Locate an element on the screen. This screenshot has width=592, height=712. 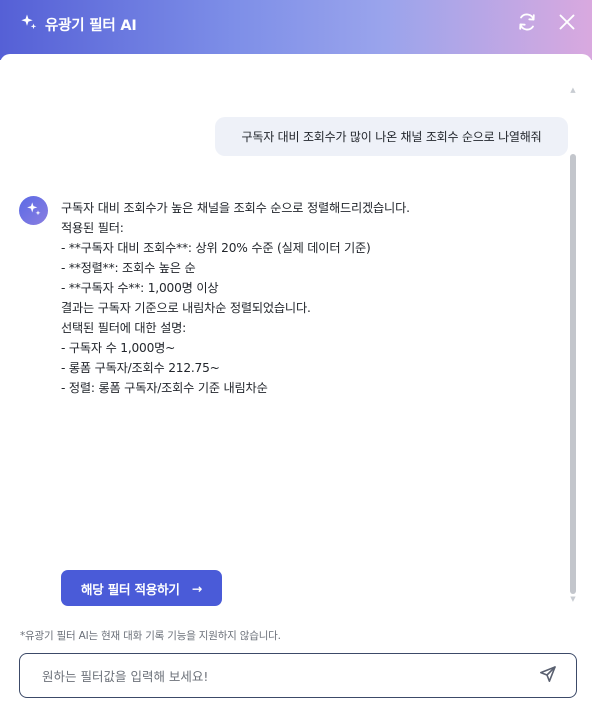
send-icon is located at coordinates (548, 676).